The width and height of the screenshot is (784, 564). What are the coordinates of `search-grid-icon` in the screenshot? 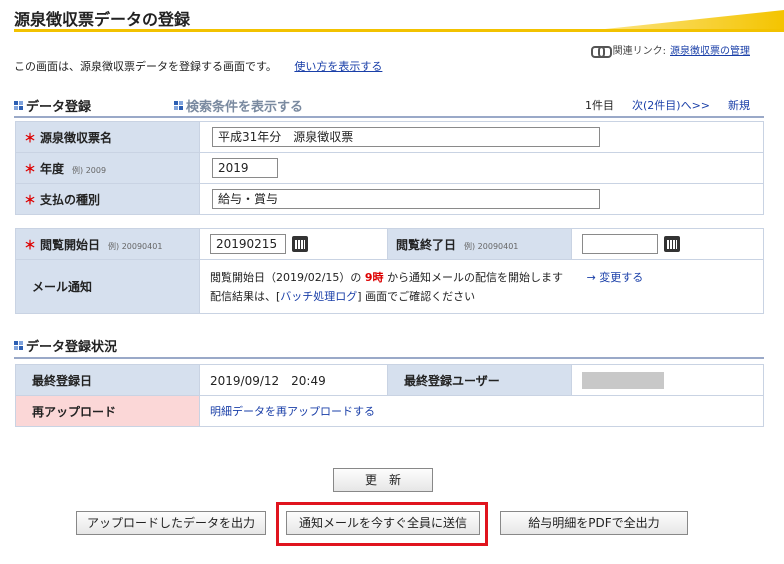 It's located at (178, 105).